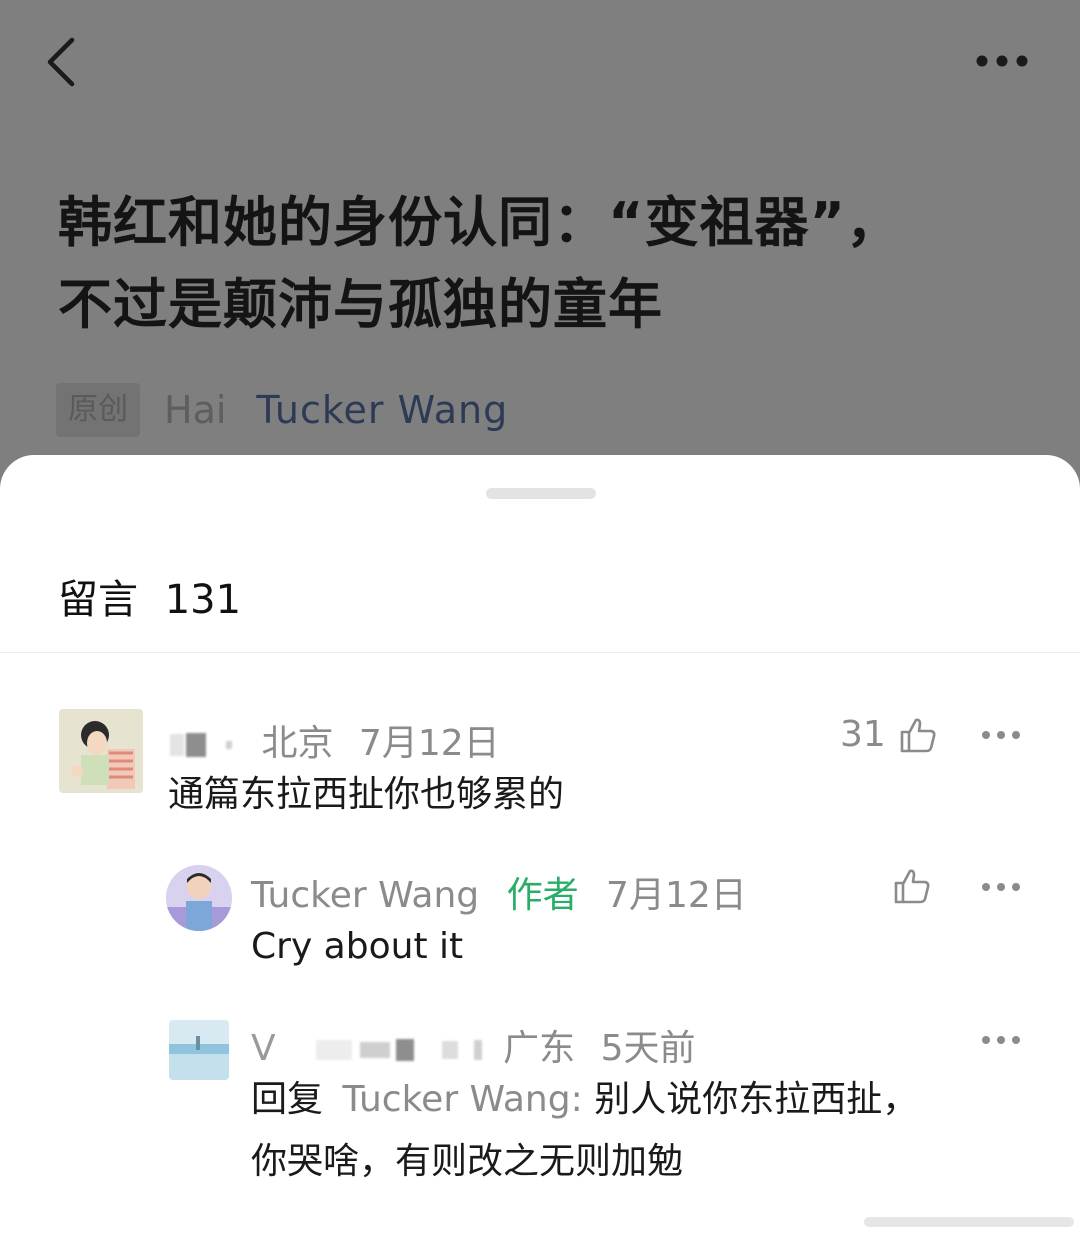 The image size is (1080, 1249). Describe the element at coordinates (576, 1099) in the screenshot. I see `reply-colon: :` at that location.